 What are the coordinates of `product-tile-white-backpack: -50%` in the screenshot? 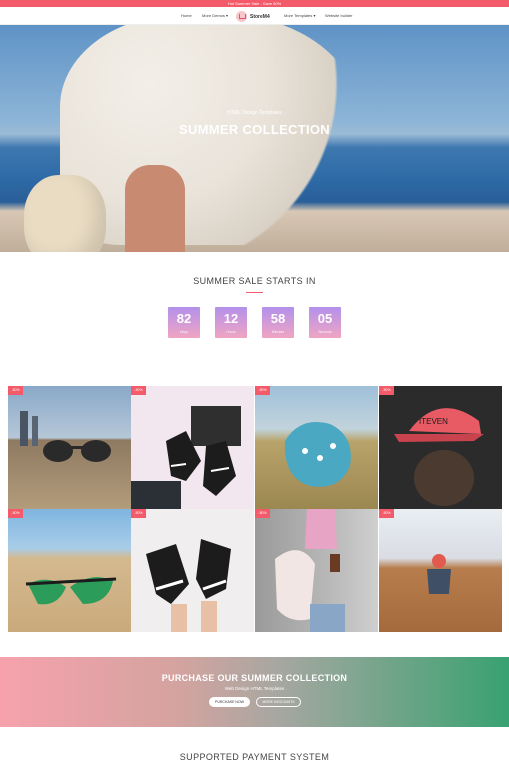 It's located at (316, 570).